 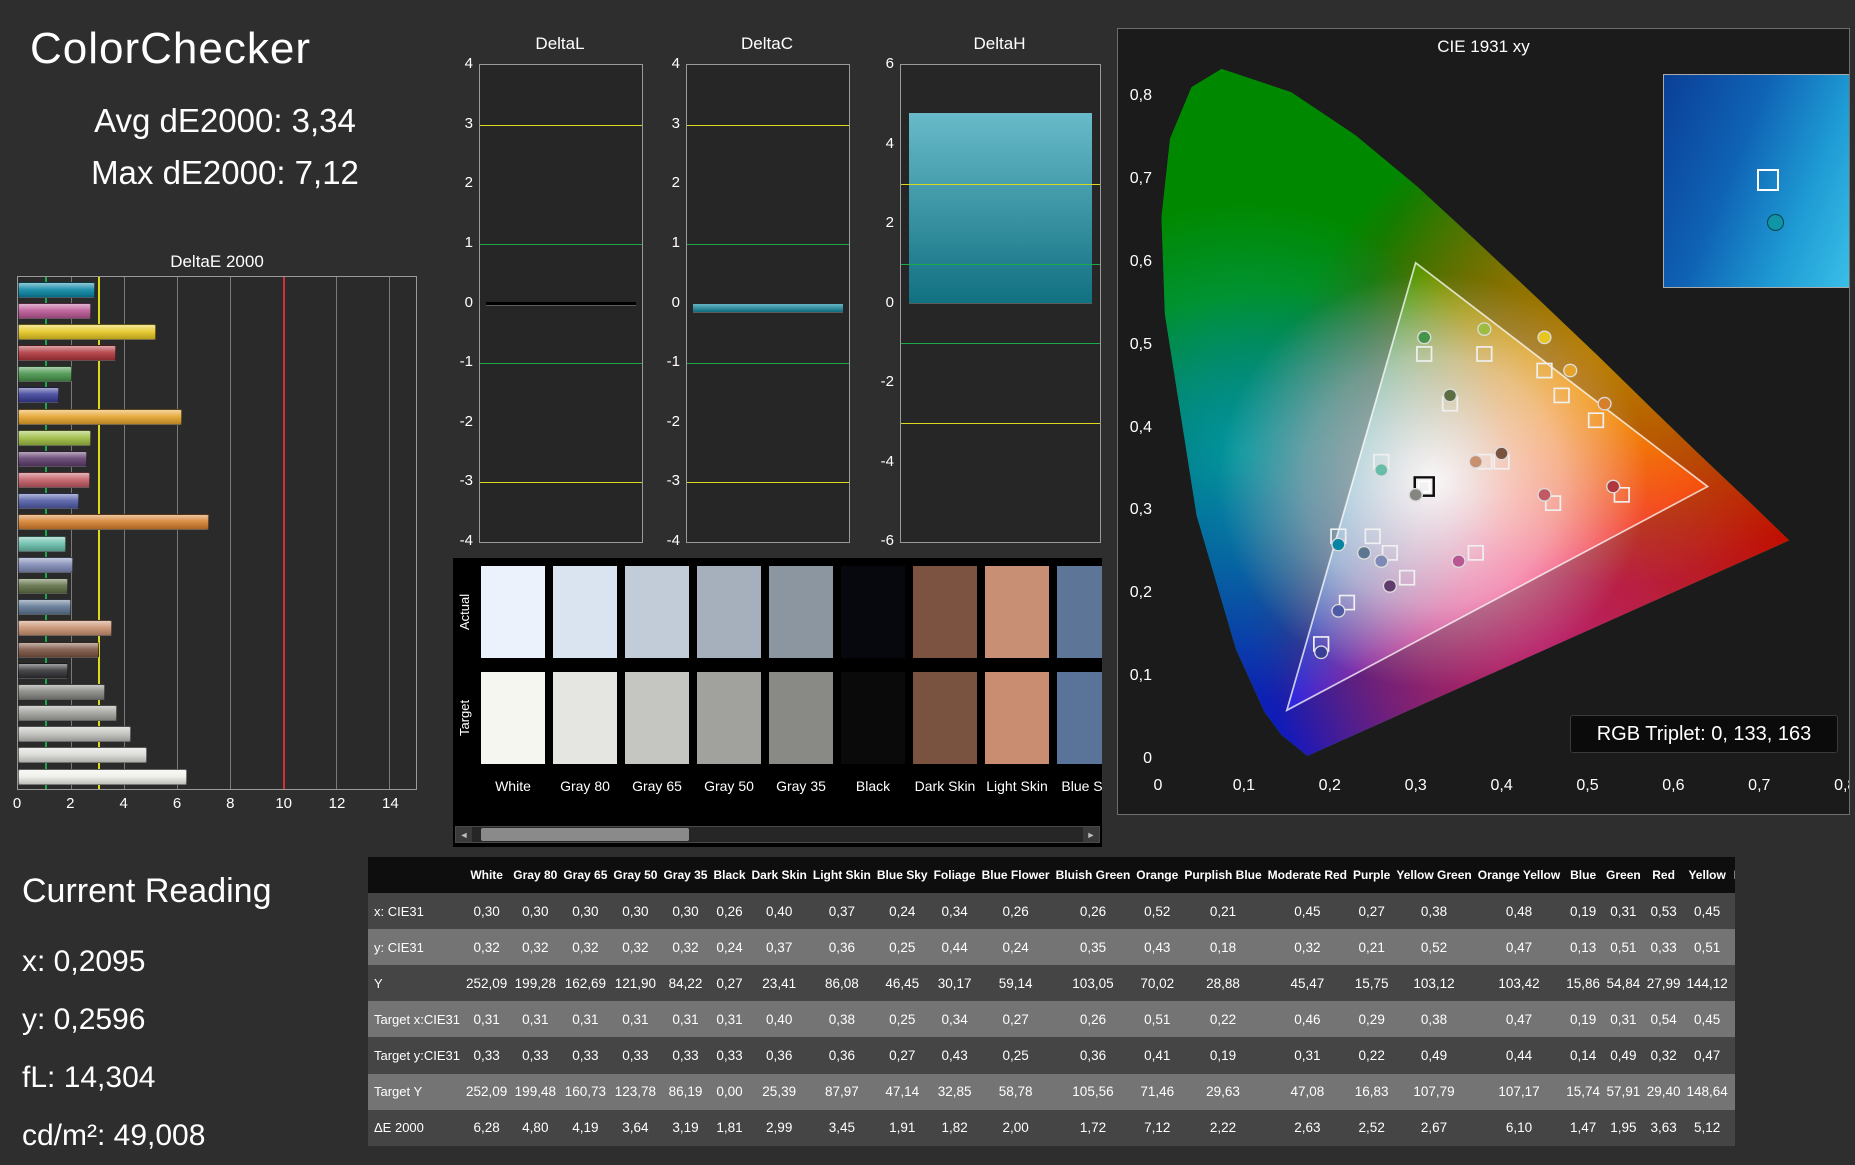 What do you see at coordinates (873, 718) in the screenshot?
I see `swatch-target-black` at bounding box center [873, 718].